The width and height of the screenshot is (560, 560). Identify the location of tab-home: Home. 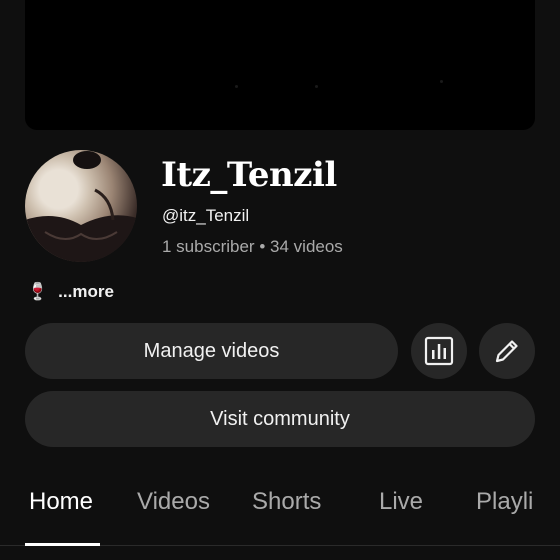
(61, 502).